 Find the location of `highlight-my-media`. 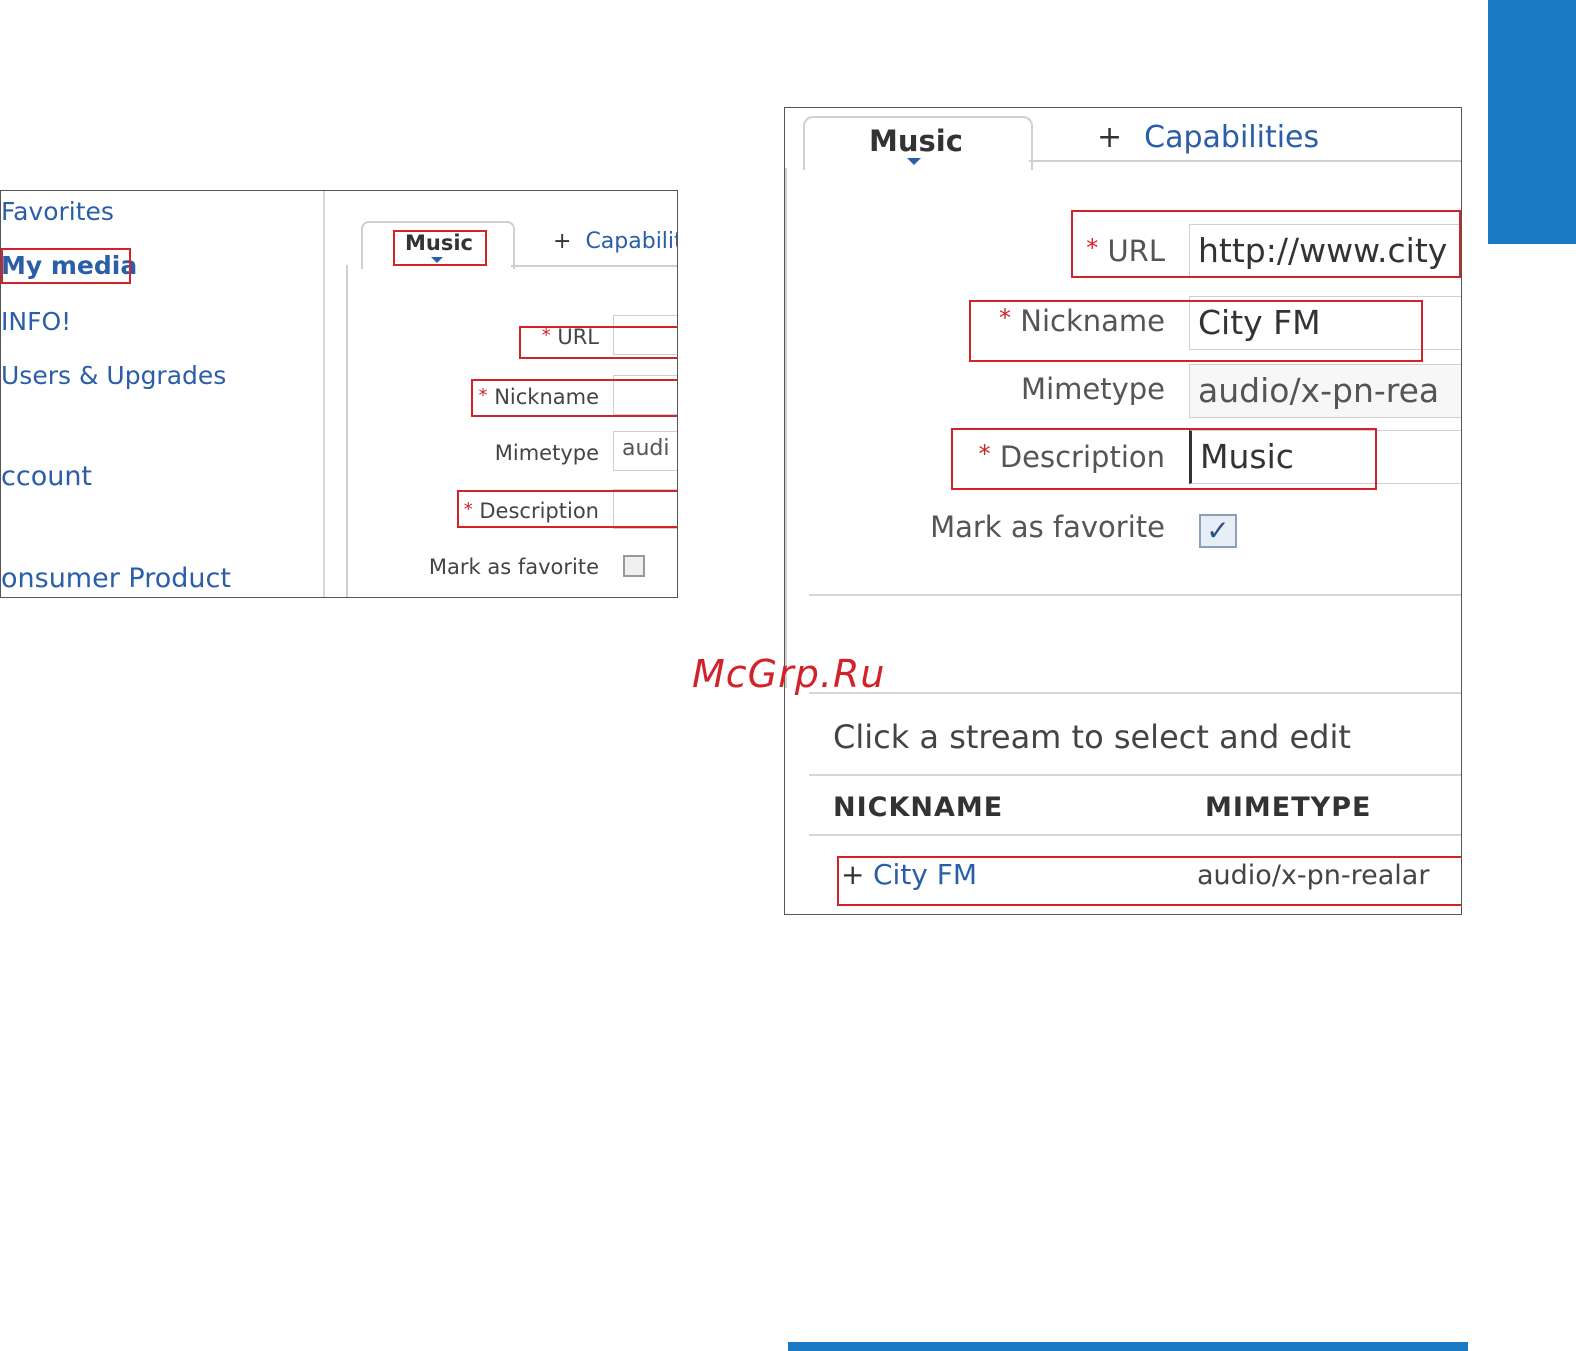

highlight-my-media is located at coordinates (66, 266).